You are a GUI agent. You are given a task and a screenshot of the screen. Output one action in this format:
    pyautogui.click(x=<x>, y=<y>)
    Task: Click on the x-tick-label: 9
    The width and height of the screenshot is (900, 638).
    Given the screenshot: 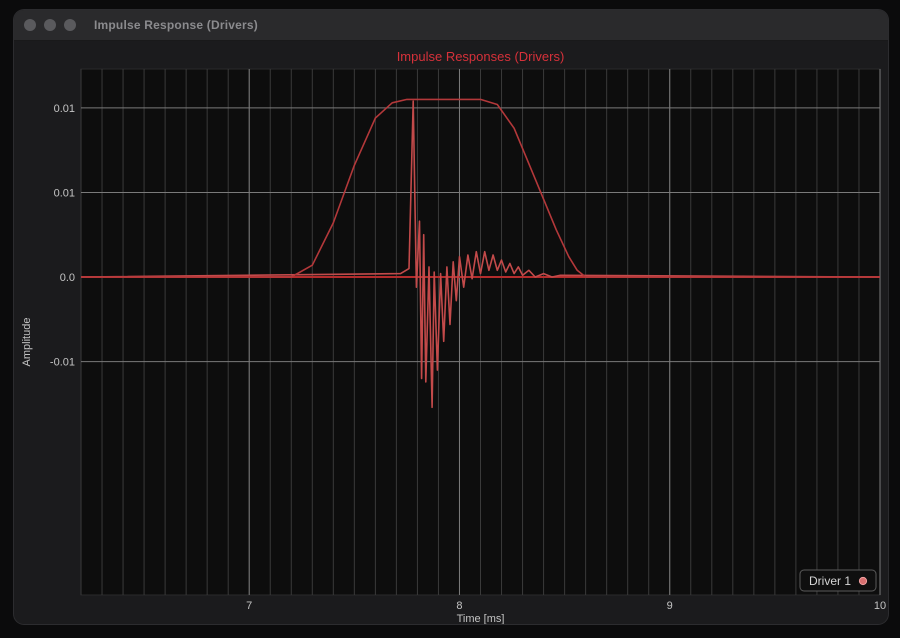 What is the action you would take?
    pyautogui.click(x=670, y=606)
    